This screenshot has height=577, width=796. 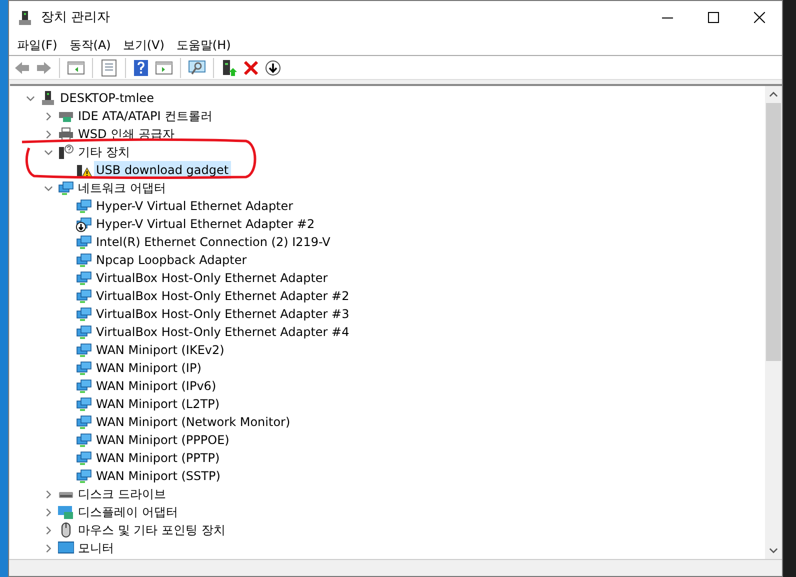 I want to click on menu-item: 동작(A), so click(x=90, y=44).